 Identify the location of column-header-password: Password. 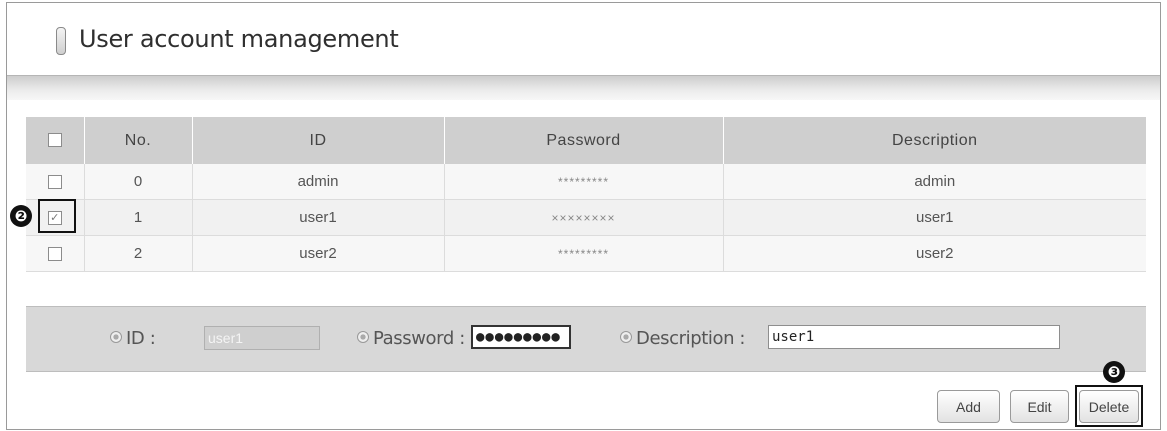
(583, 140).